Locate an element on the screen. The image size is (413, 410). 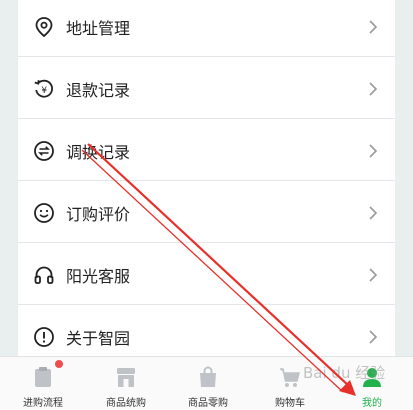
watermark: Bai du 经验 is located at coordinates (344, 373).